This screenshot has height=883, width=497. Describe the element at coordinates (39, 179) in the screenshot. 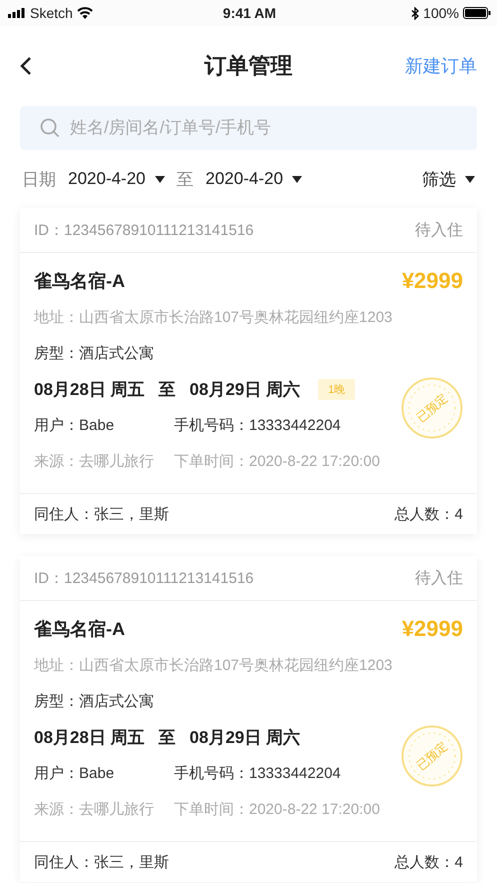

I see `date-label: 日期` at that location.